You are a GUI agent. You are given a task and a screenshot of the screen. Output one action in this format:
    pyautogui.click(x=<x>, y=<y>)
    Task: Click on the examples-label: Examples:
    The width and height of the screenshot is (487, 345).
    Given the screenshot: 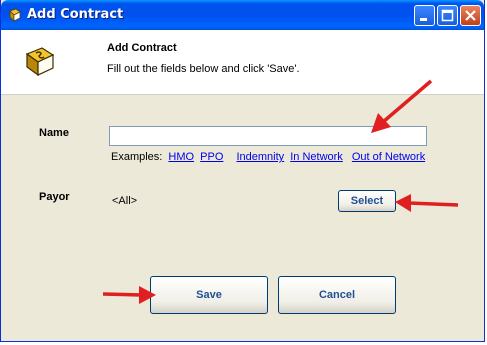 What is the action you would take?
    pyautogui.click(x=137, y=157)
    